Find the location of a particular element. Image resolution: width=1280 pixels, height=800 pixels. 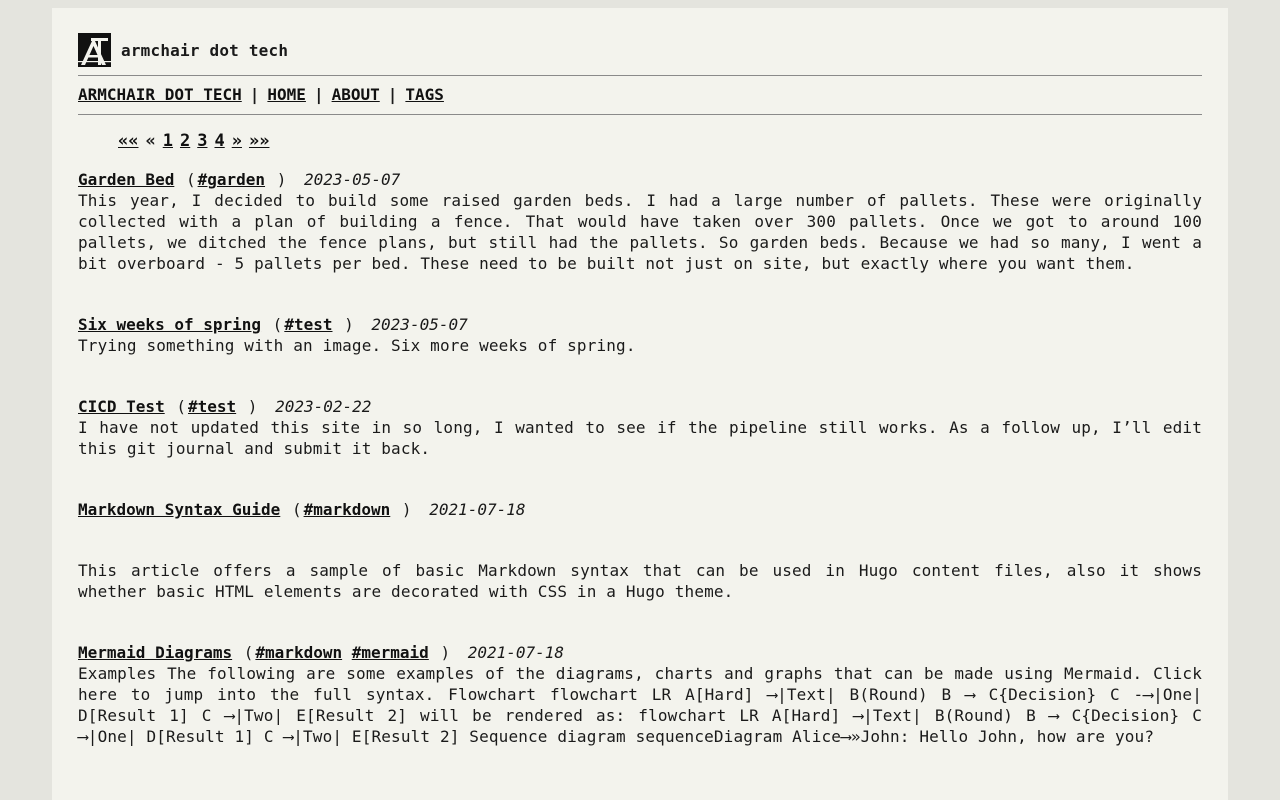

main-nav: ARMCHAIR DOT TECH | HOME | ABOUT | TAGS is located at coordinates (261, 94).